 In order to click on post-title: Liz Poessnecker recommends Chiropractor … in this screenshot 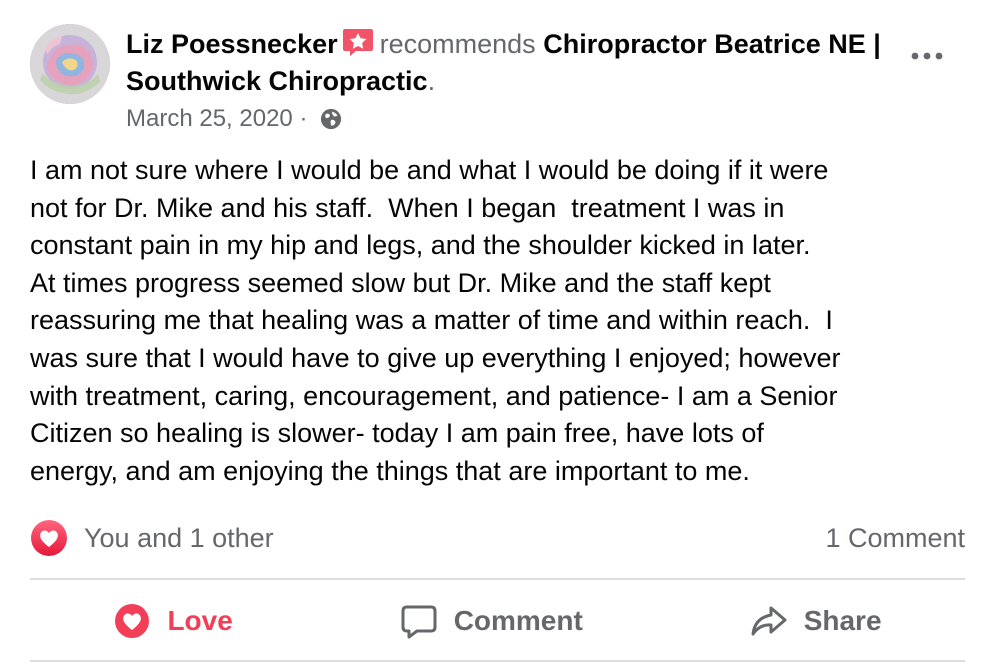, I will do `click(506, 63)`.